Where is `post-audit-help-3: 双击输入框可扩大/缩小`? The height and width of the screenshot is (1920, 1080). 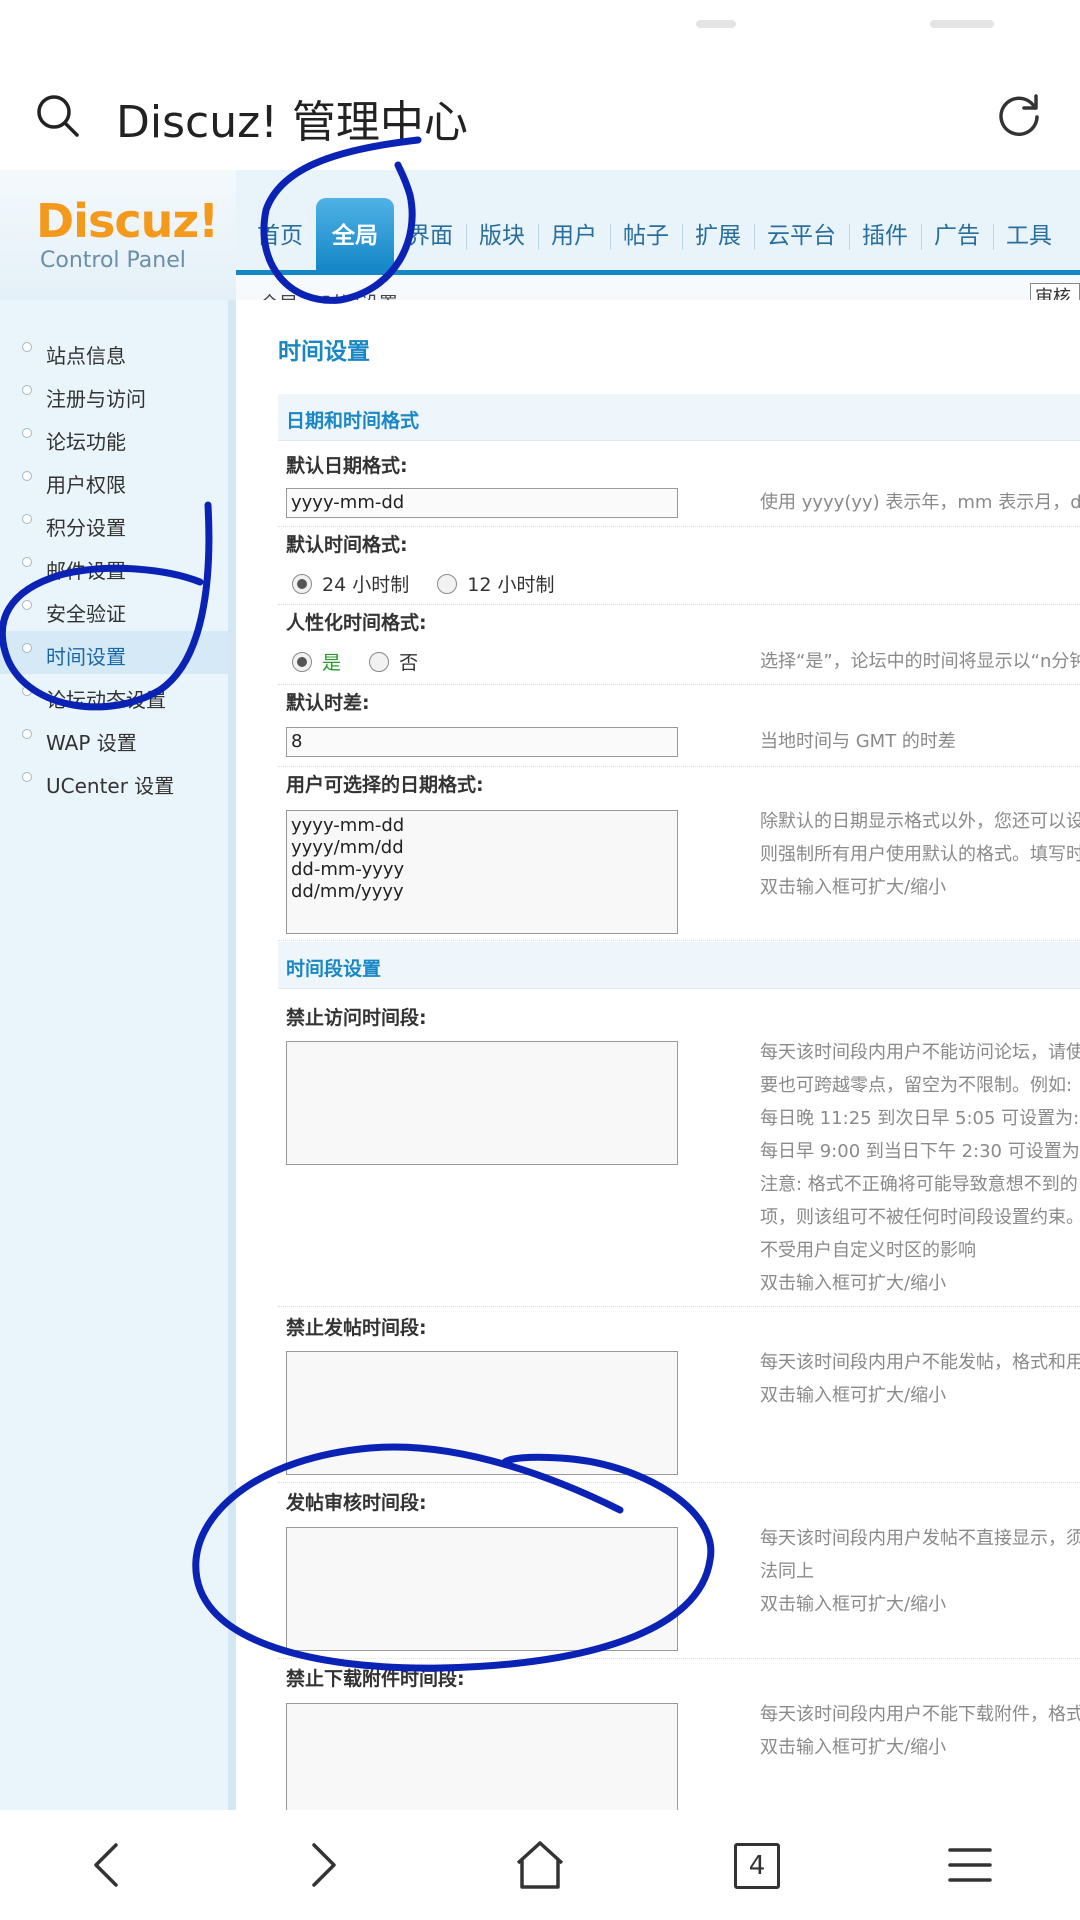 post-audit-help-3: 双击输入框可扩大/缩小 is located at coordinates (853, 1604).